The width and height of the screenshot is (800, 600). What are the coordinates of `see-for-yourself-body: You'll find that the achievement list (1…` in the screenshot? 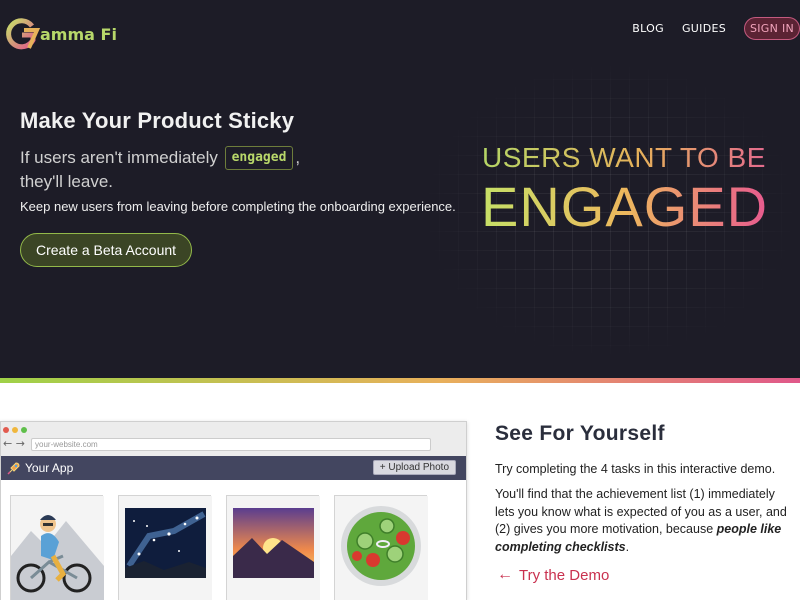 It's located at (645, 521).